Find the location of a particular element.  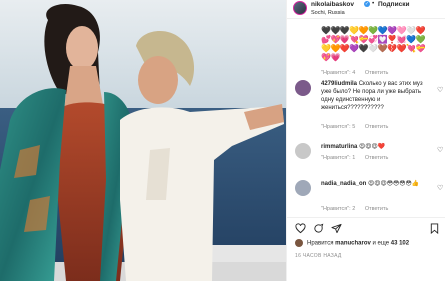

comment-meta: "Нравится": 5 Ответить is located at coordinates (354, 127).